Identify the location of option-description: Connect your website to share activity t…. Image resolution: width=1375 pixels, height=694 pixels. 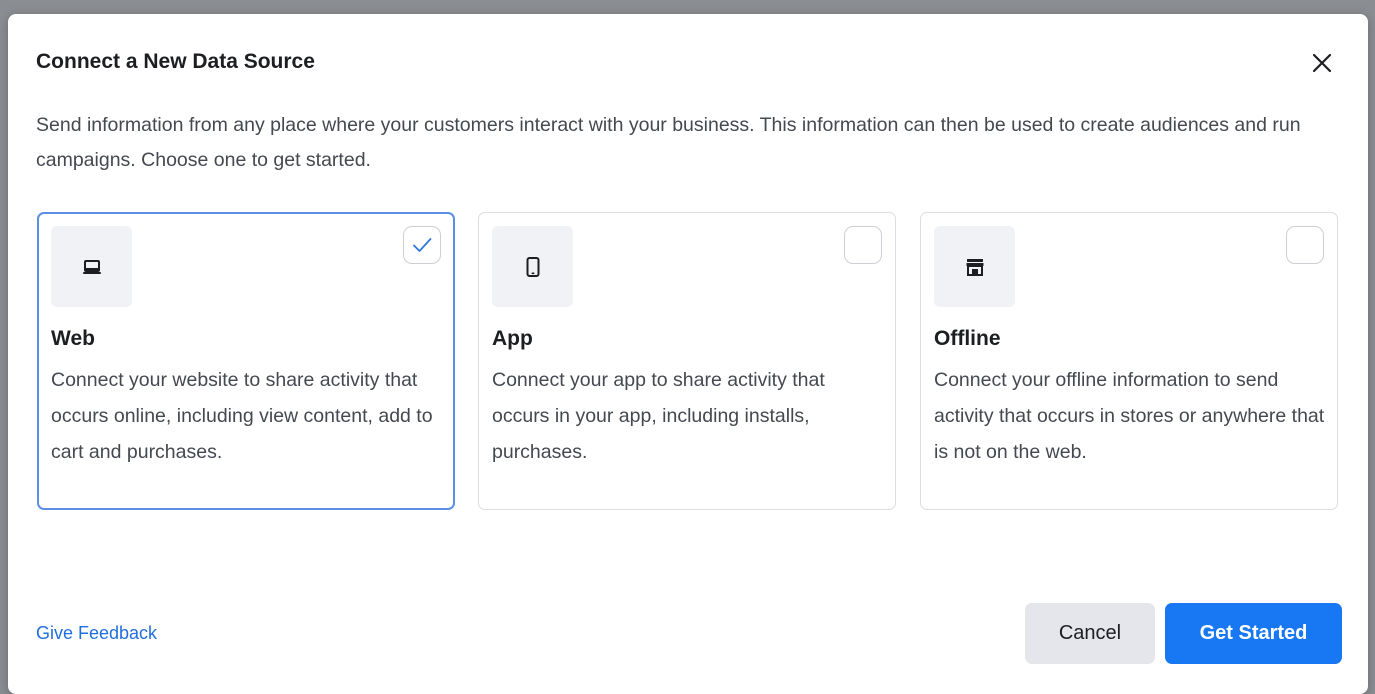
(242, 416).